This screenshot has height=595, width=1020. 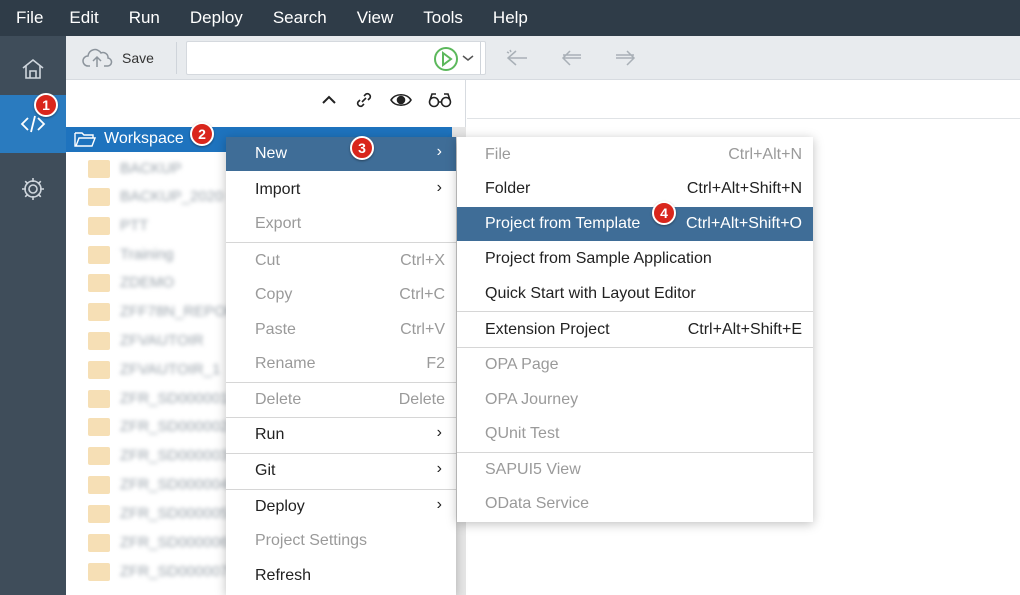 What do you see at coordinates (75, 18) in the screenshot?
I see `menu-edit: Edit` at bounding box center [75, 18].